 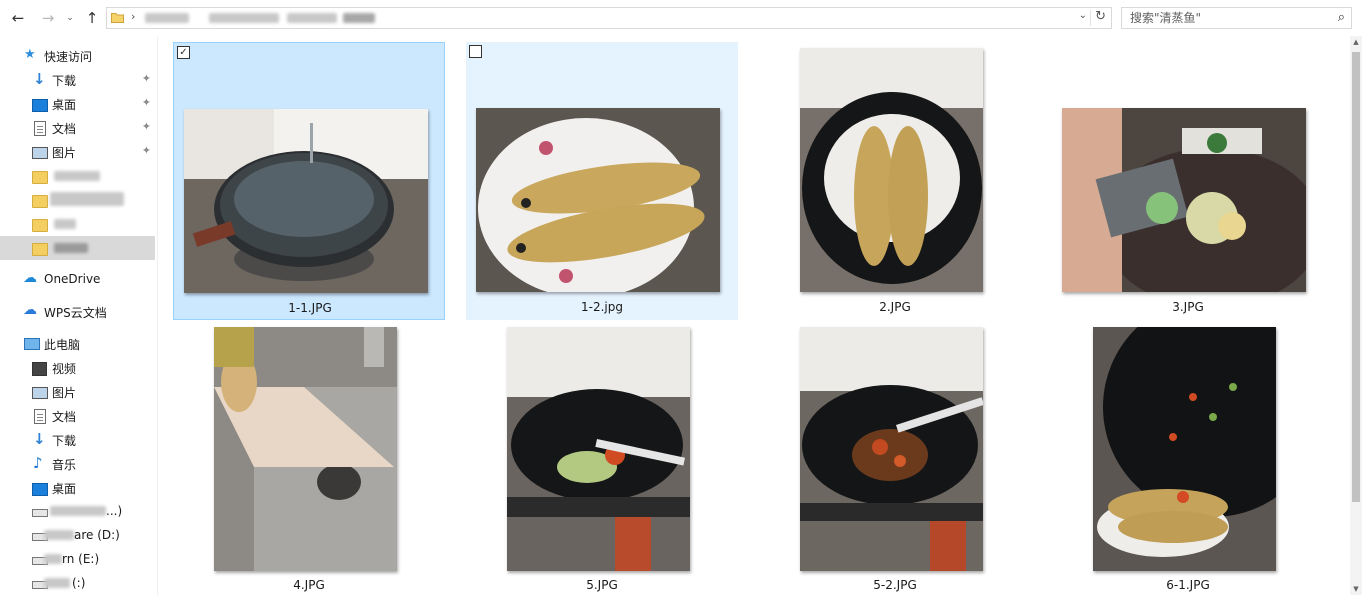 What do you see at coordinates (77, 80) in the screenshot?
I see `sidebar-item-downloads: ↓ 下载 ✦` at bounding box center [77, 80].